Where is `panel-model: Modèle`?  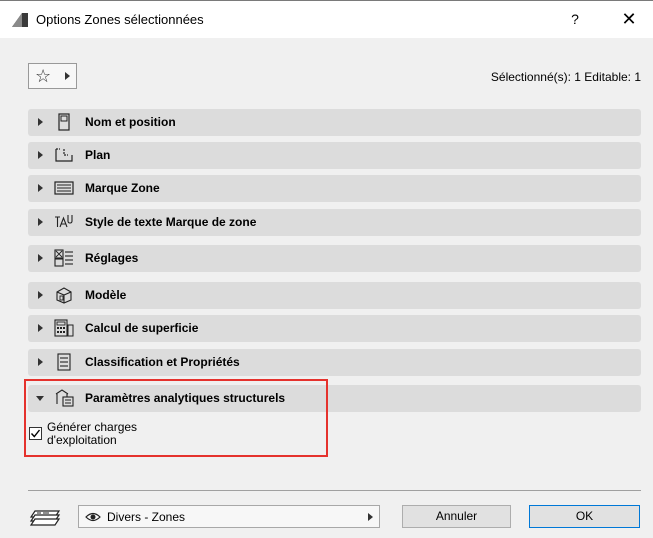 panel-model: Modèle is located at coordinates (334, 295).